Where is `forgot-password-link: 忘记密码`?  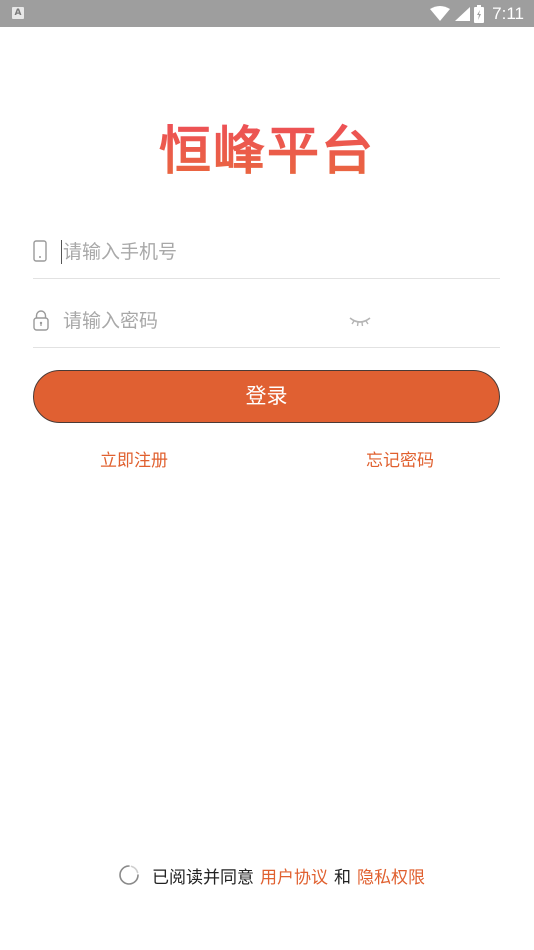 forgot-password-link: 忘记密码 is located at coordinates (400, 458).